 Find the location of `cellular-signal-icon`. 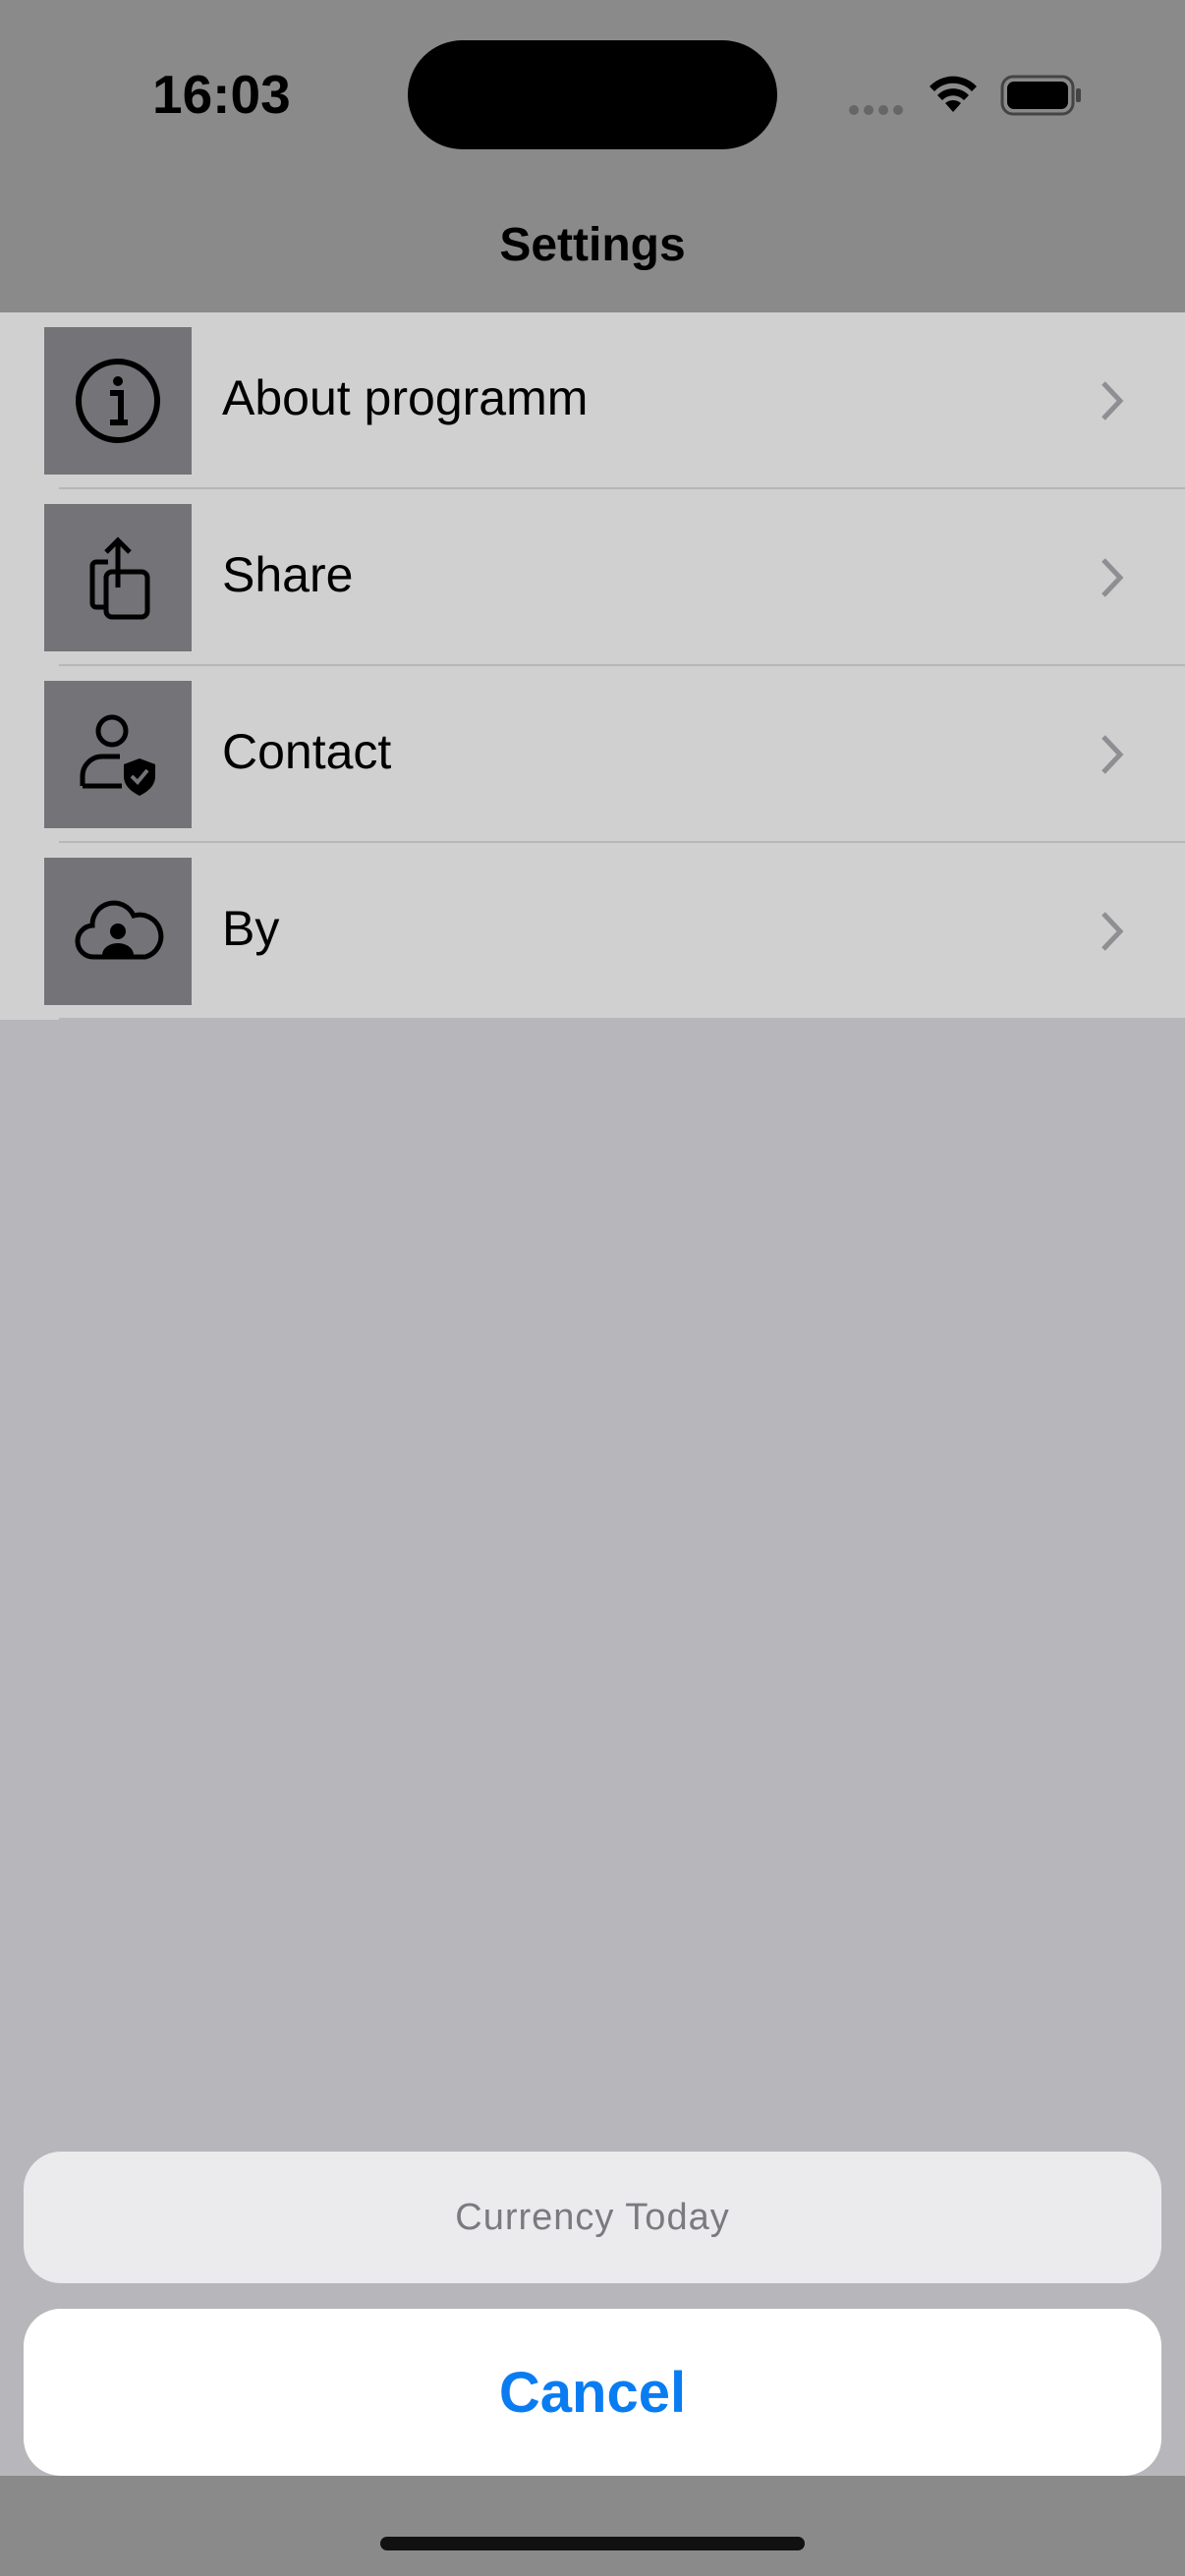

cellular-signal-icon is located at coordinates (879, 111).